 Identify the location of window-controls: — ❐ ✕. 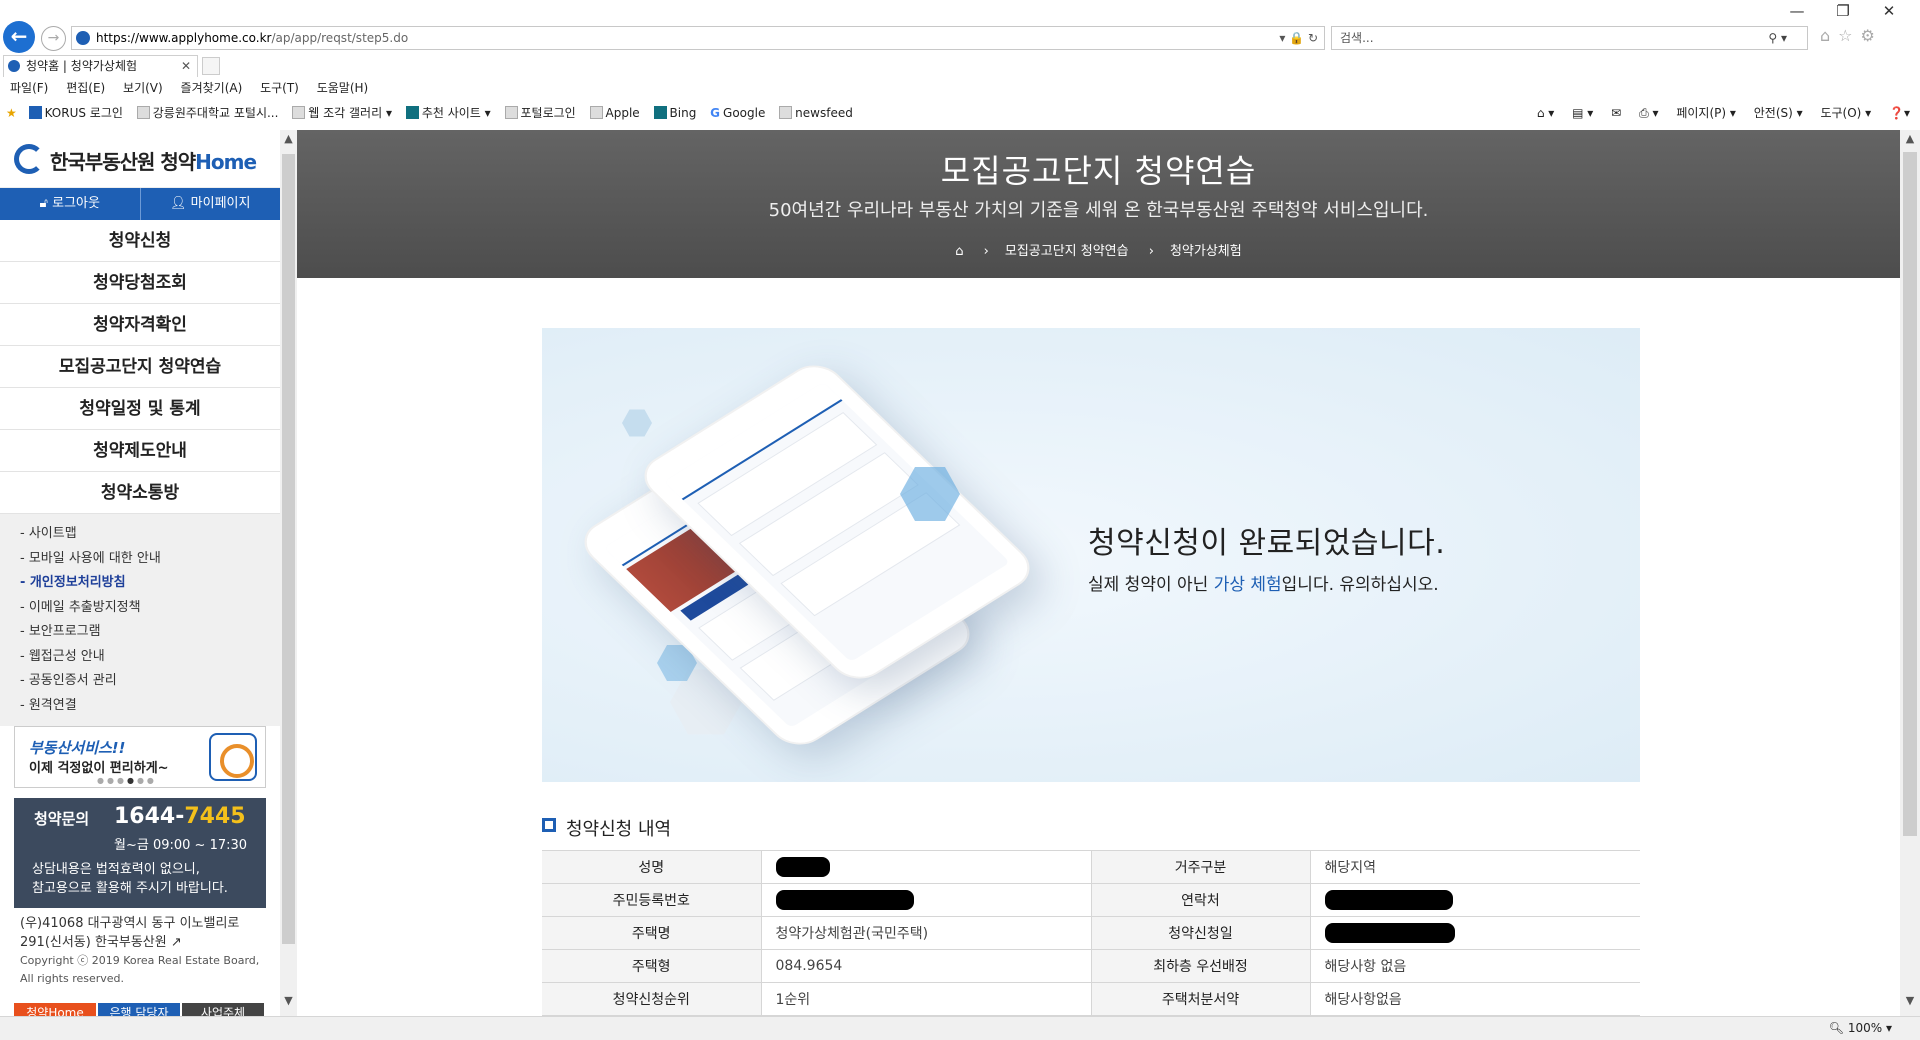
(1843, 11).